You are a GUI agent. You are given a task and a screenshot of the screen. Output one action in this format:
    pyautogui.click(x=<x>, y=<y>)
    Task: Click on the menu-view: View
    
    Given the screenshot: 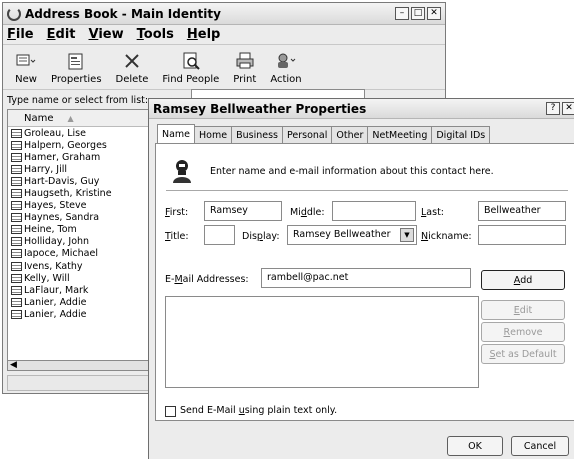 What is the action you would take?
    pyautogui.click(x=106, y=34)
    